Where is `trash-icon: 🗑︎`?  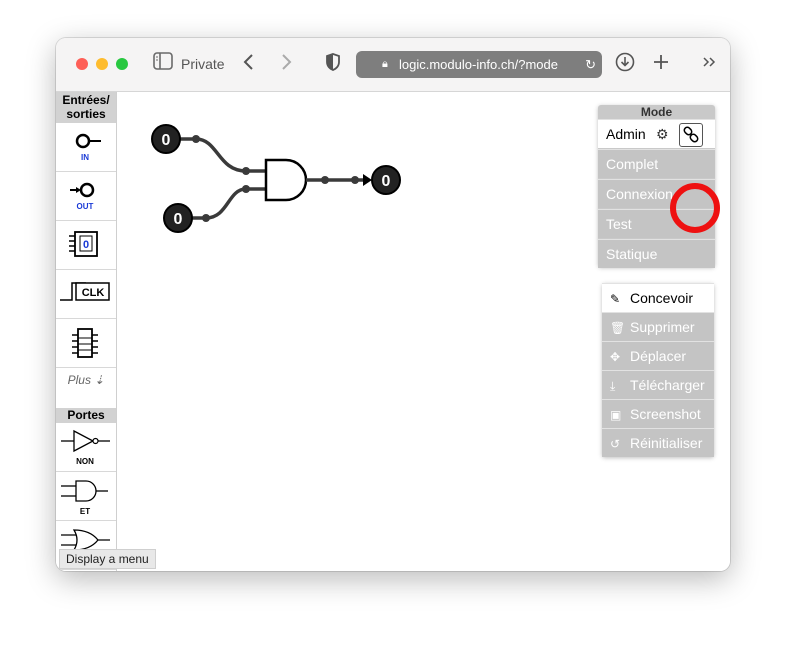
trash-icon: 🗑︎ is located at coordinates (618, 328).